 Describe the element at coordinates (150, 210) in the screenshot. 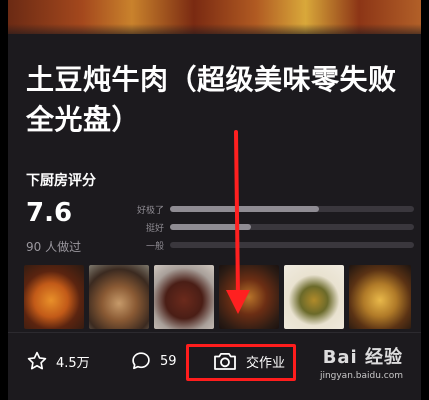

I see `rating-bar-label: 好极了` at that location.